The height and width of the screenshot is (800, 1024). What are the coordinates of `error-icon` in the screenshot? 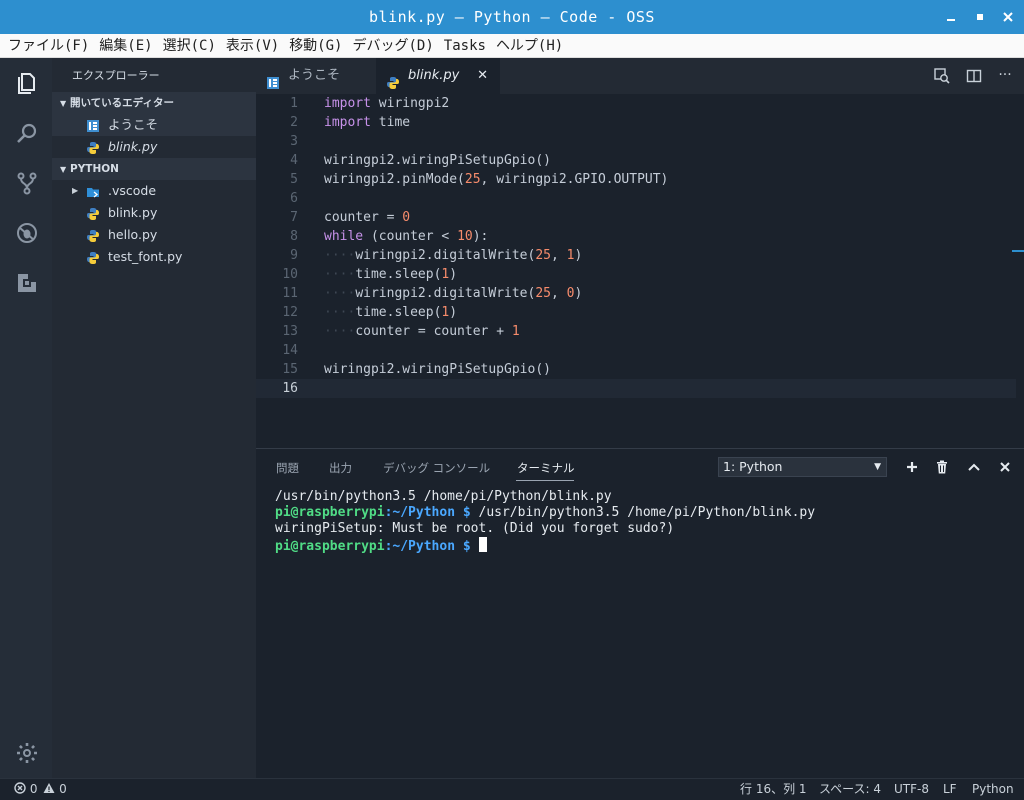 It's located at (20, 788).